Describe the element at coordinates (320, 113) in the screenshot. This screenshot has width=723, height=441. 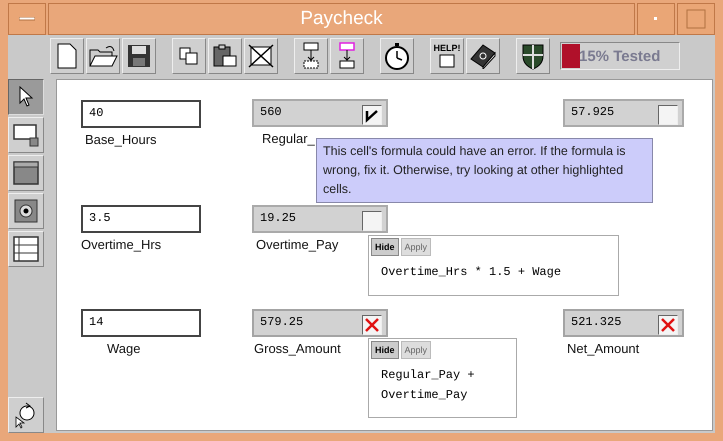
I see `formula-cell: 560` at that location.